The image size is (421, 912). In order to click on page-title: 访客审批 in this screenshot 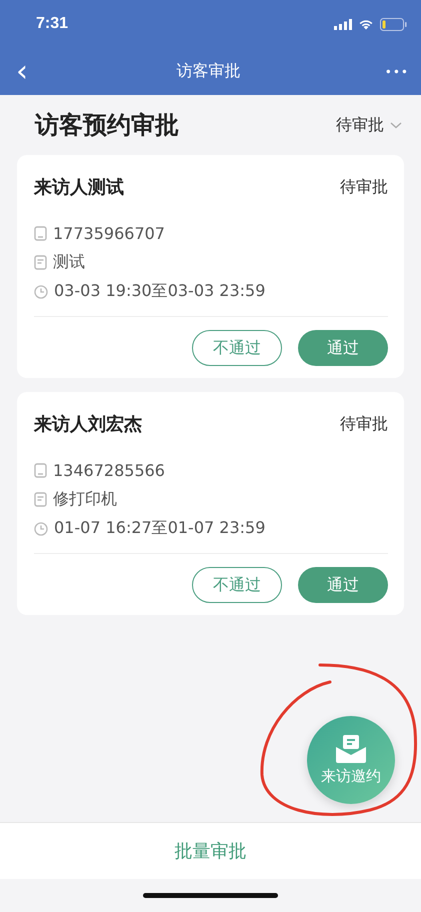, I will do `click(208, 71)`.